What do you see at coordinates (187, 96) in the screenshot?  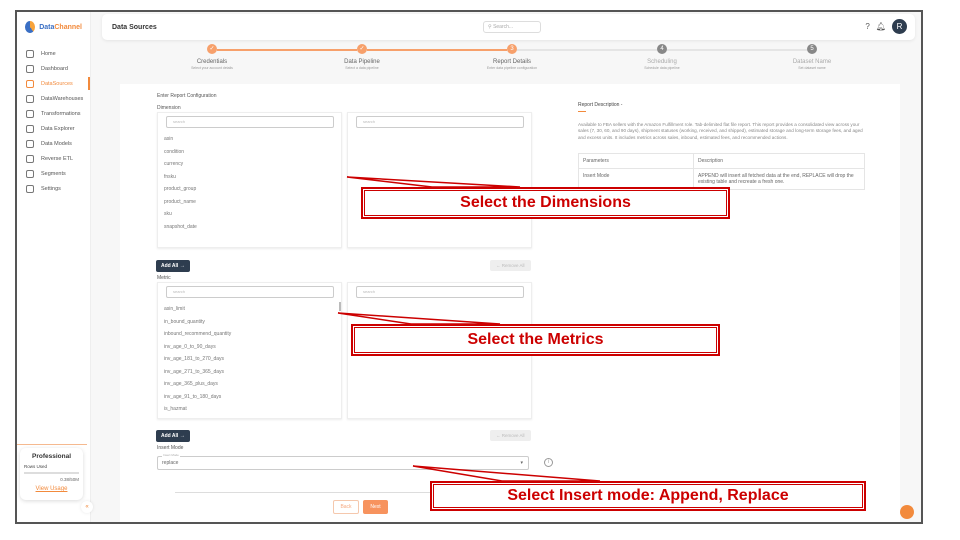 I see `config-title: Enter Report Configuration` at bounding box center [187, 96].